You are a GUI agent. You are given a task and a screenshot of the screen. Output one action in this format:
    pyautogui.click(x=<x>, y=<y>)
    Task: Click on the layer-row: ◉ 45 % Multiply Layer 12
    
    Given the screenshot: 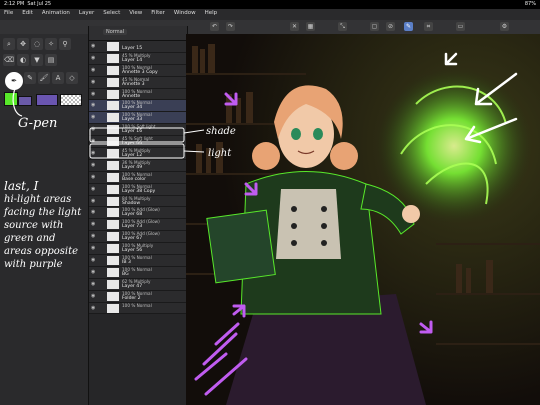 What is the action you would take?
    pyautogui.click(x=138, y=154)
    